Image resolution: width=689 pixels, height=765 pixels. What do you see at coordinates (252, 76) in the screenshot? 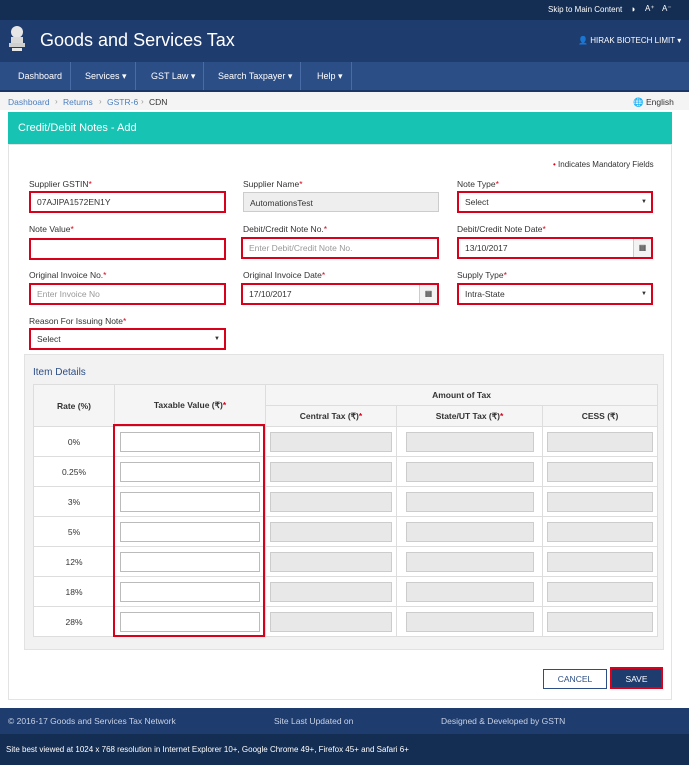
I see `nav-label: Search Taxpayer` at bounding box center [252, 76].